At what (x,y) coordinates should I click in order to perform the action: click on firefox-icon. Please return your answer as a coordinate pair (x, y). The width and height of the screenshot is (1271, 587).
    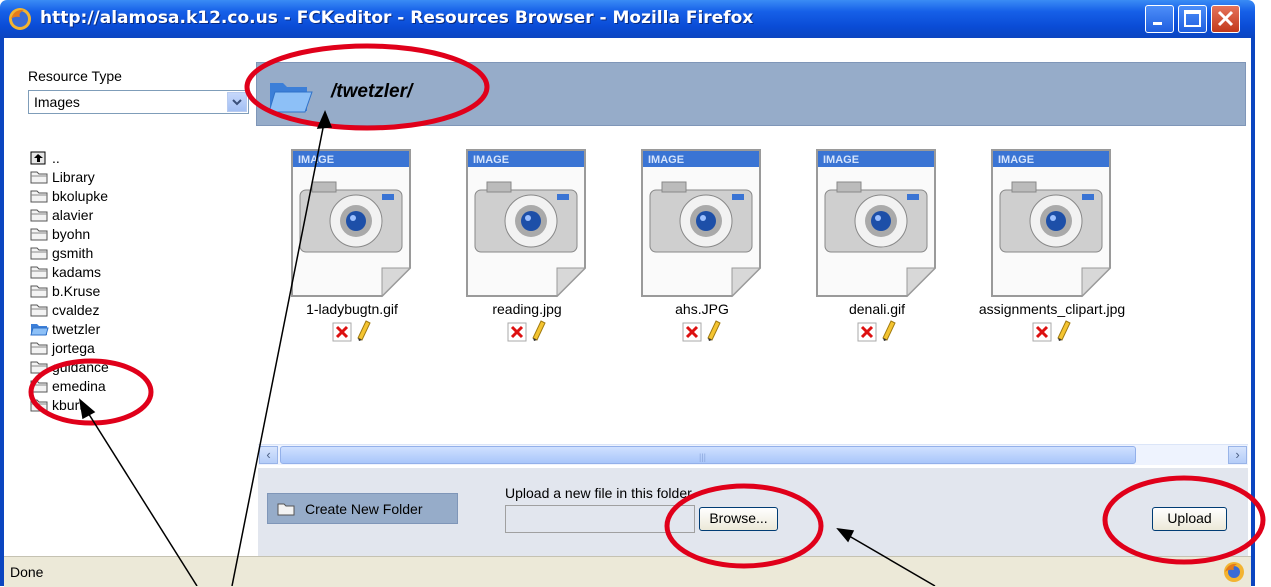
    Looking at the image, I should click on (20, 19).